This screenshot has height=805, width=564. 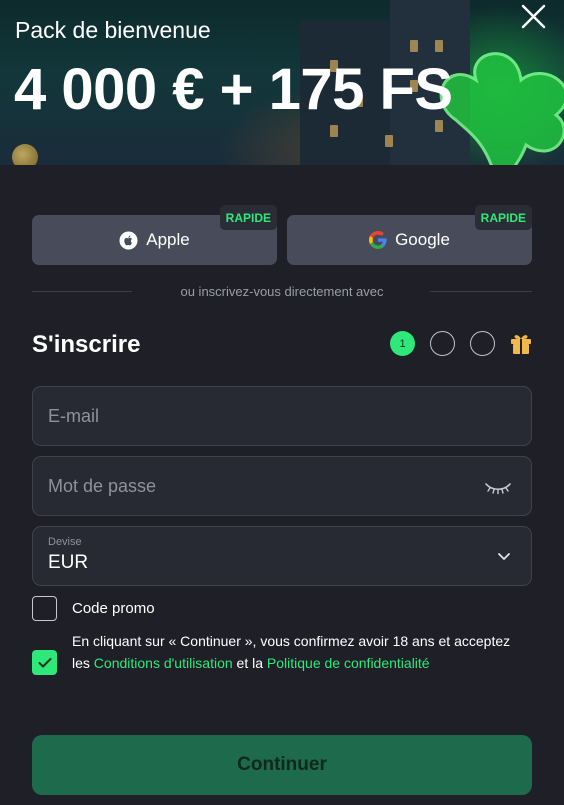 I want to click on terms-middle: et la, so click(x=249, y=662).